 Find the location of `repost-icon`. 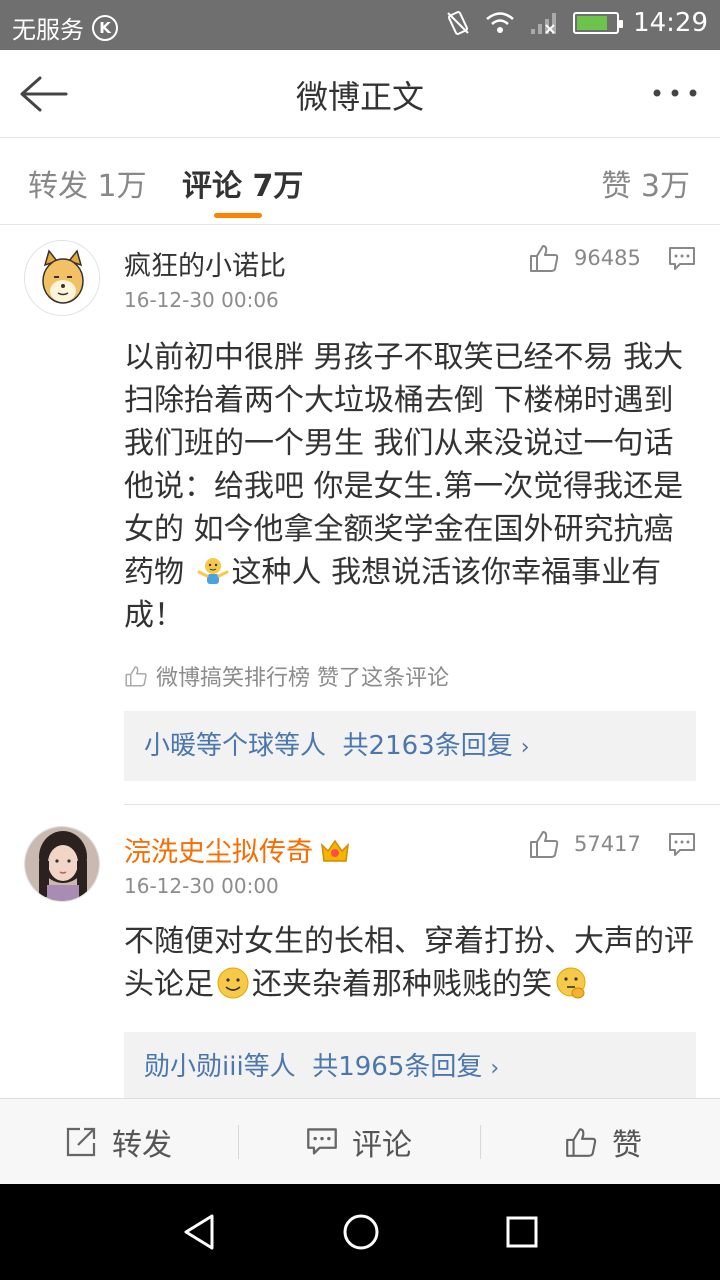

repost-icon is located at coordinates (81, 1142).